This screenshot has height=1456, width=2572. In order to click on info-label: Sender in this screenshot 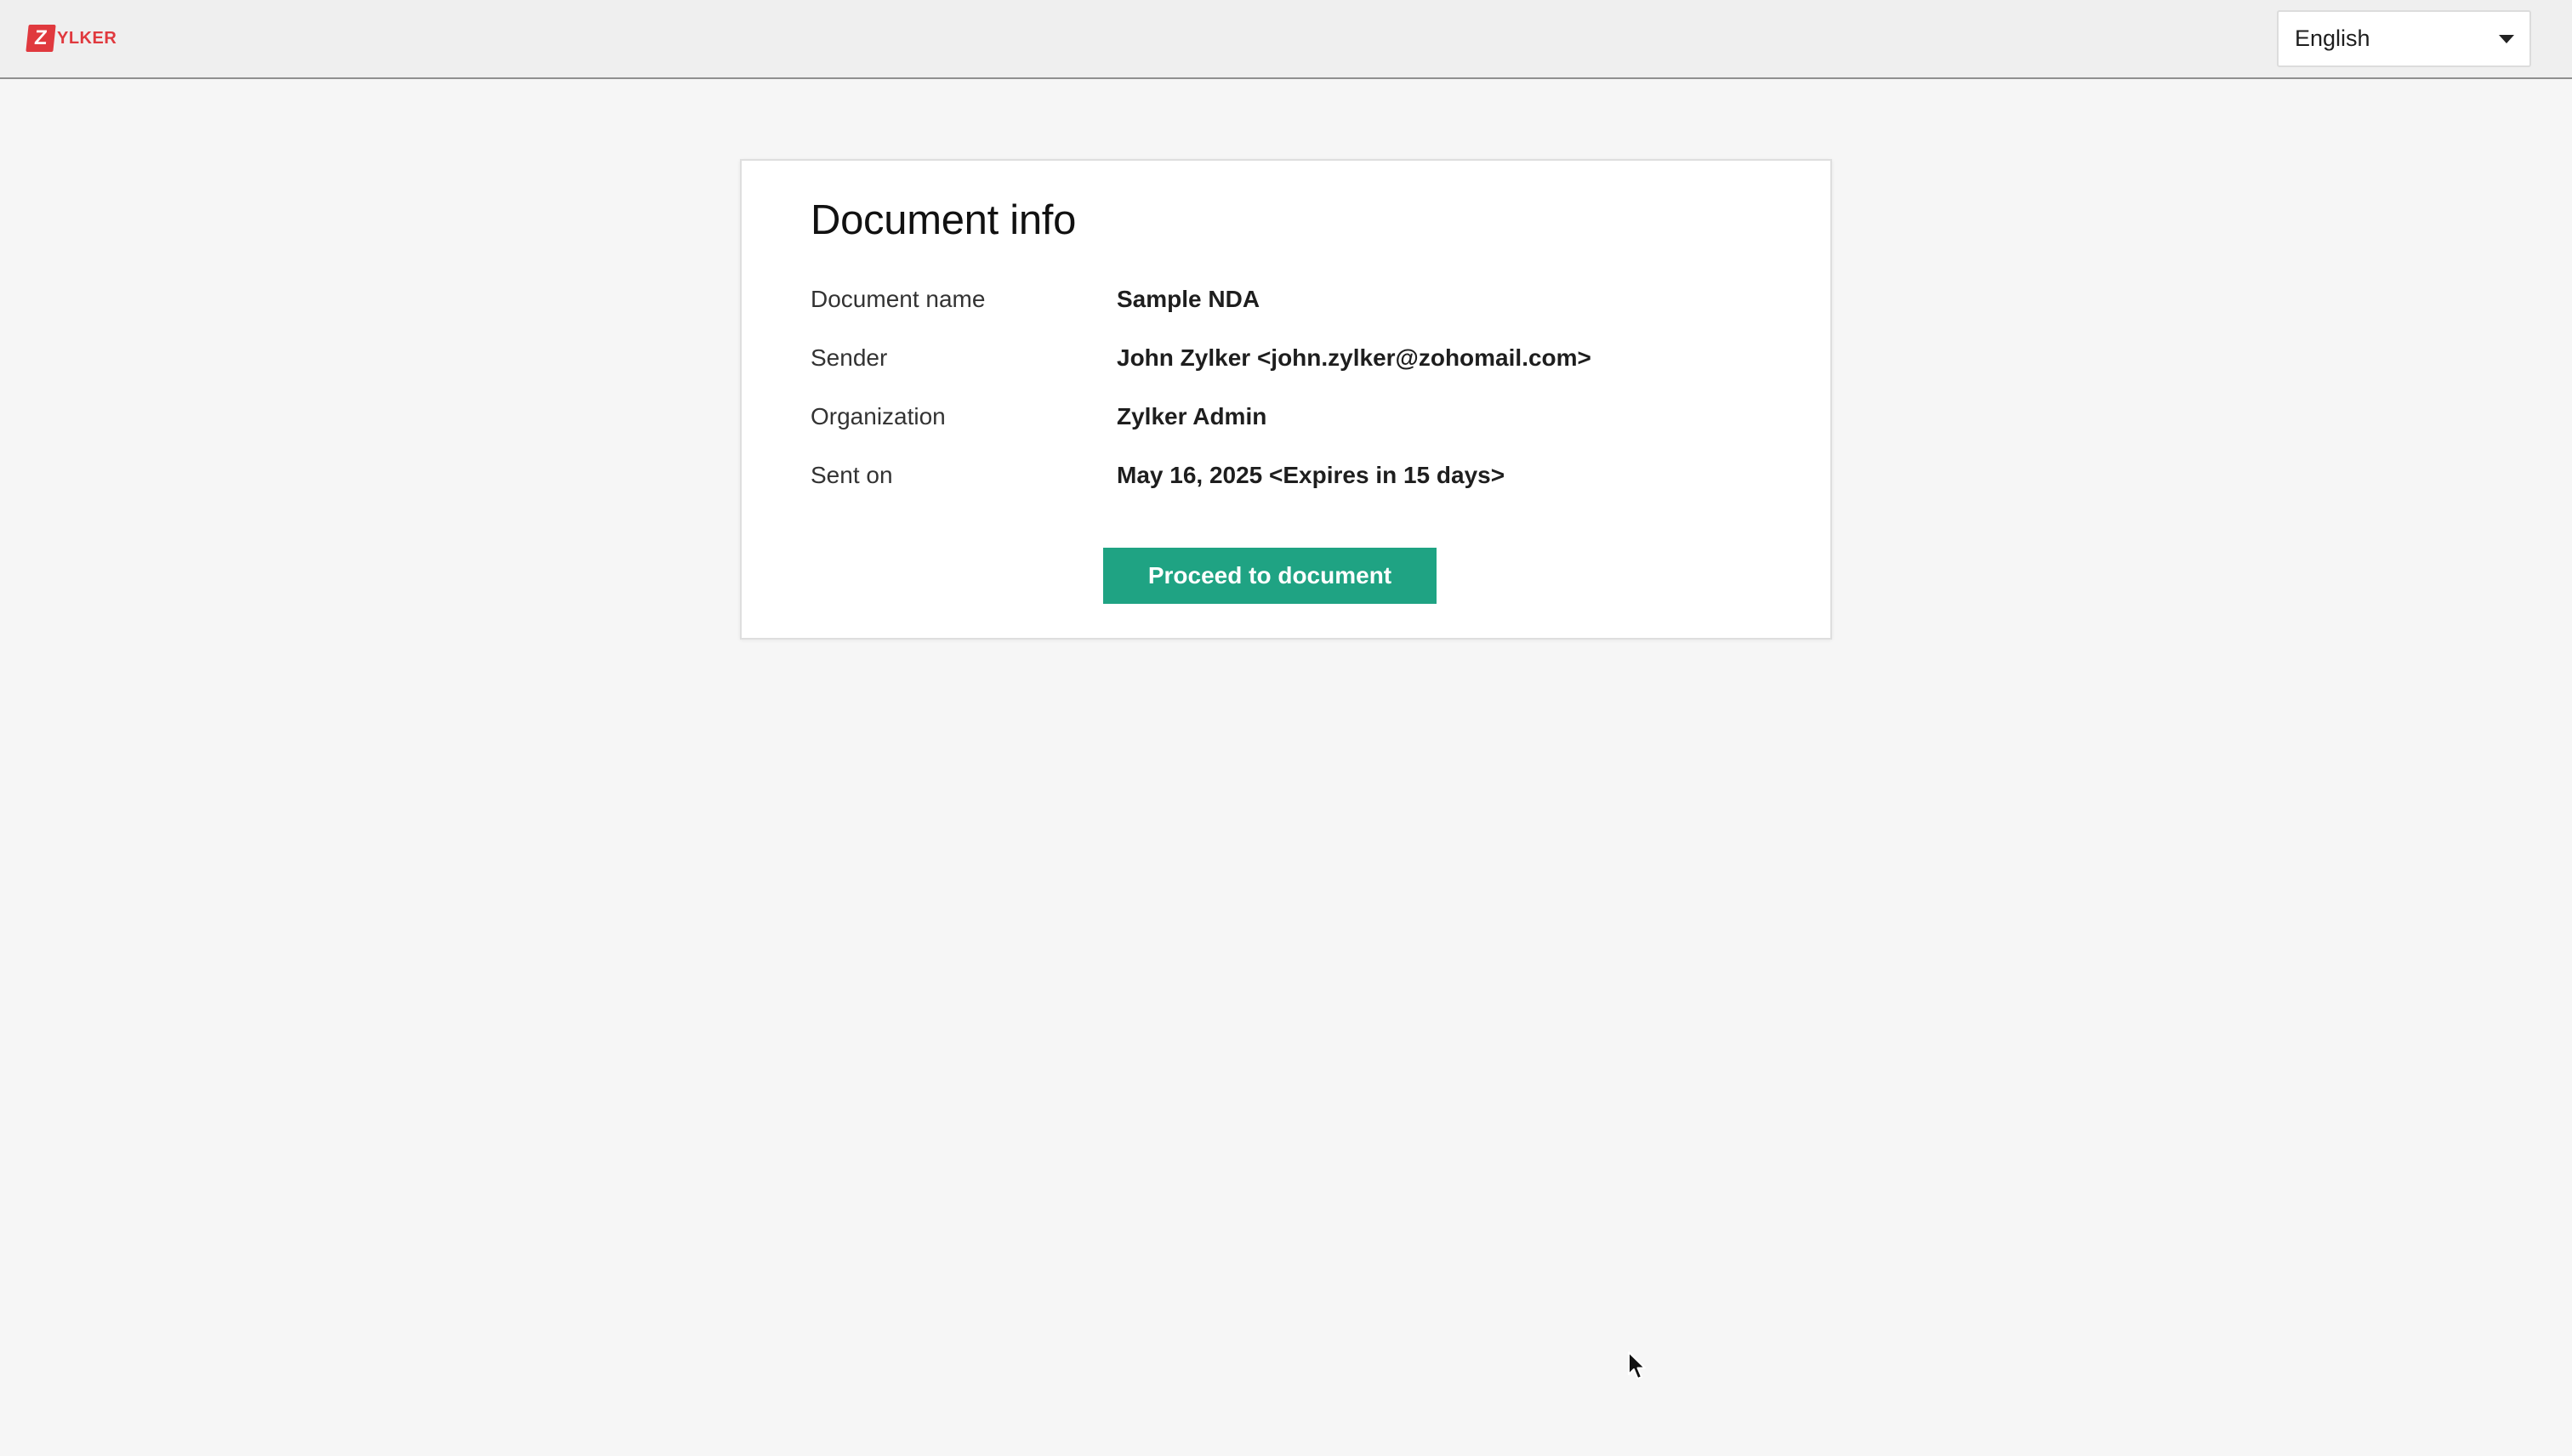, I will do `click(850, 357)`.